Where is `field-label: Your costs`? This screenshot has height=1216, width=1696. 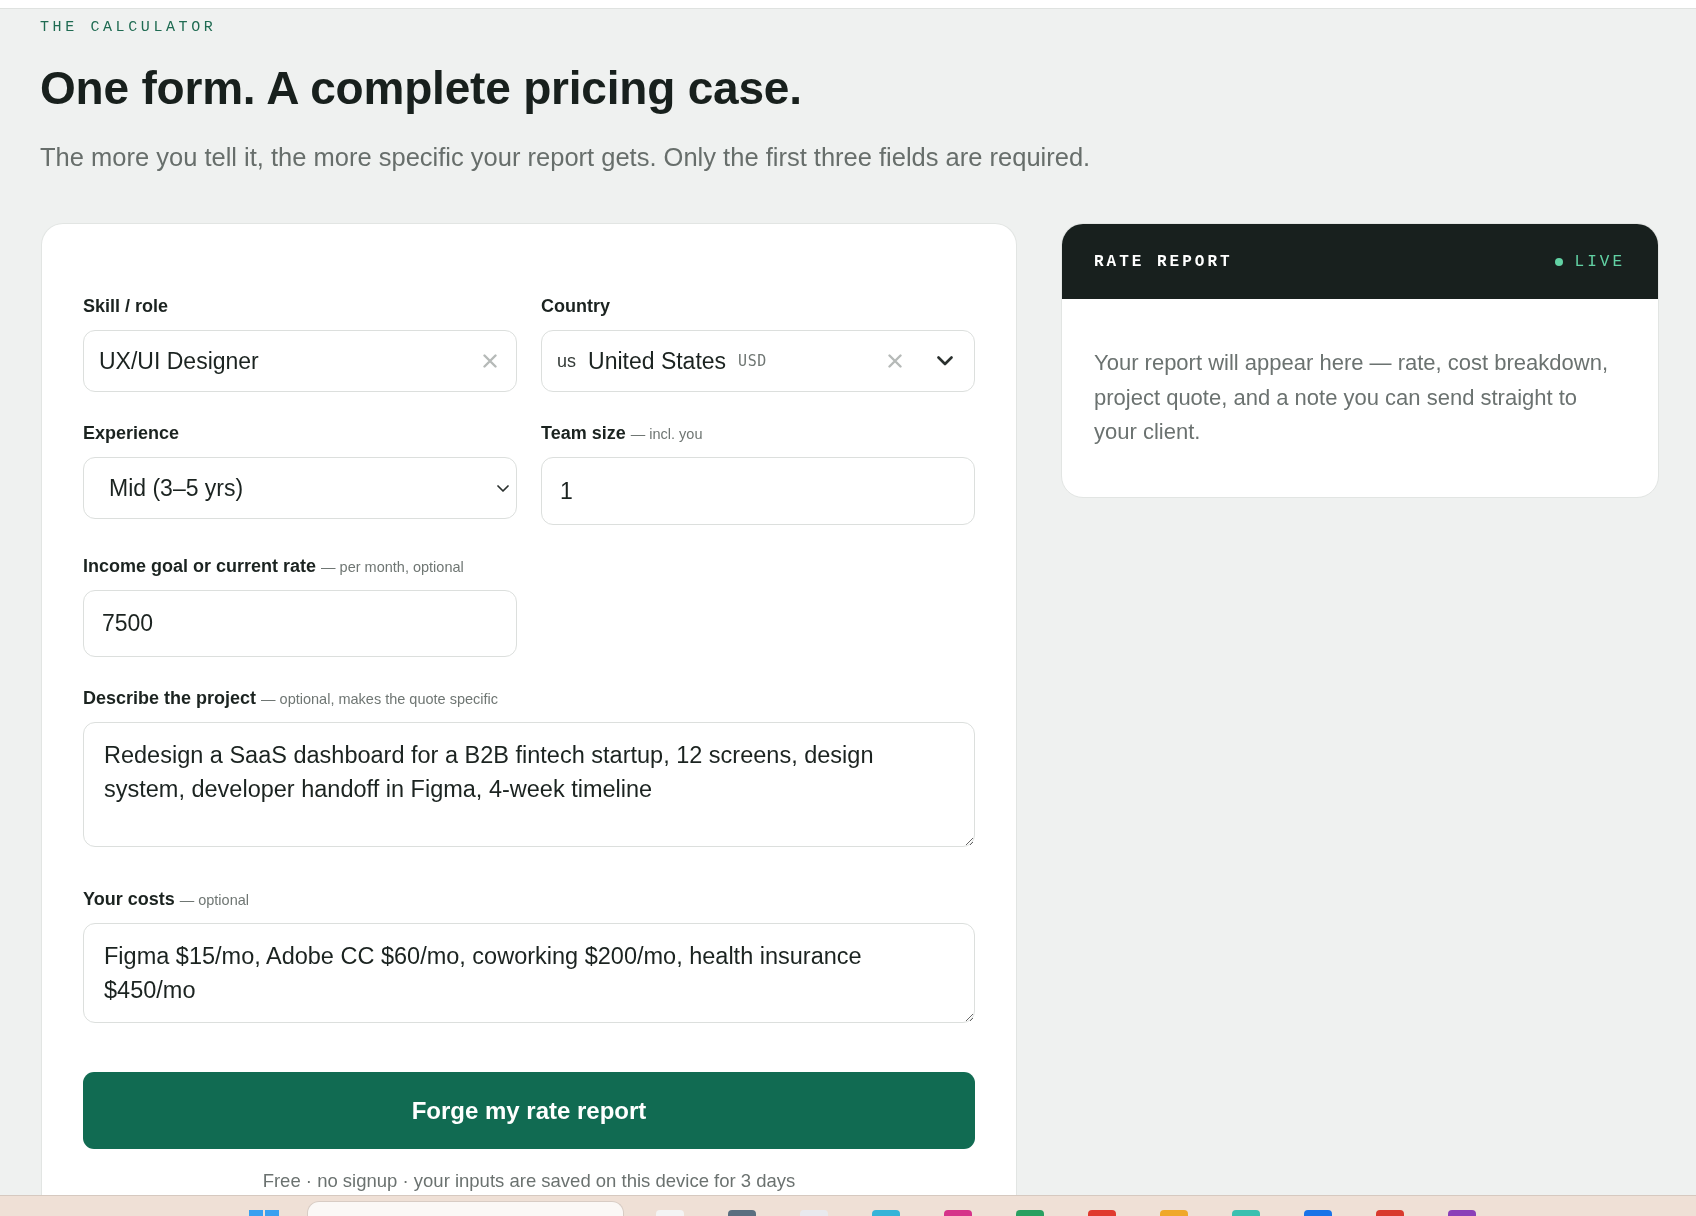
field-label: Your costs is located at coordinates (129, 899).